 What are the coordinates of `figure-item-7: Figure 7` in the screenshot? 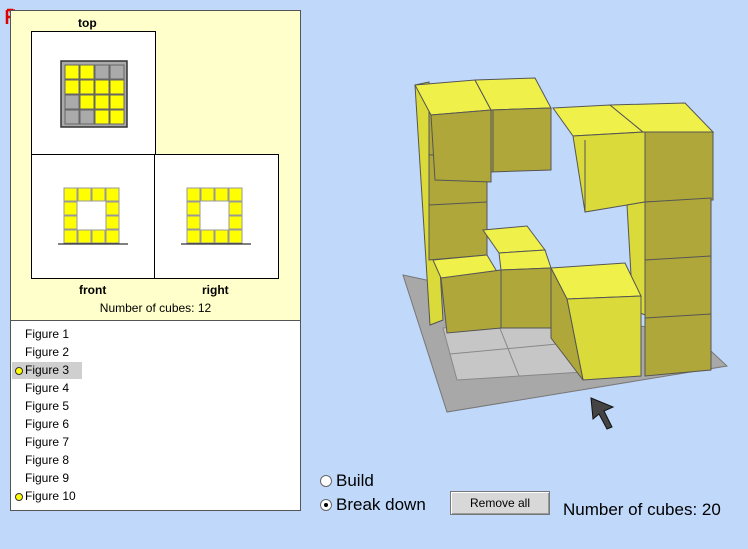 It's located at (47, 442).